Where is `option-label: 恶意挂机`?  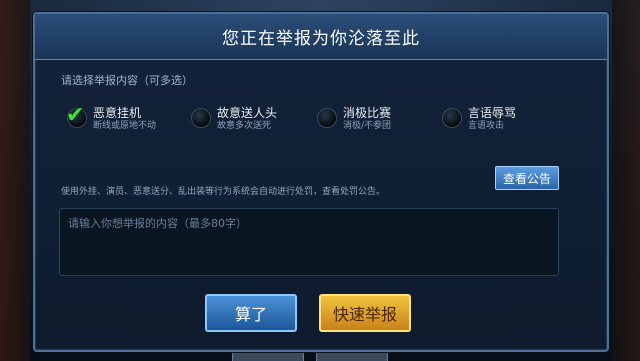
option-label: 恶意挂机 is located at coordinates (117, 113).